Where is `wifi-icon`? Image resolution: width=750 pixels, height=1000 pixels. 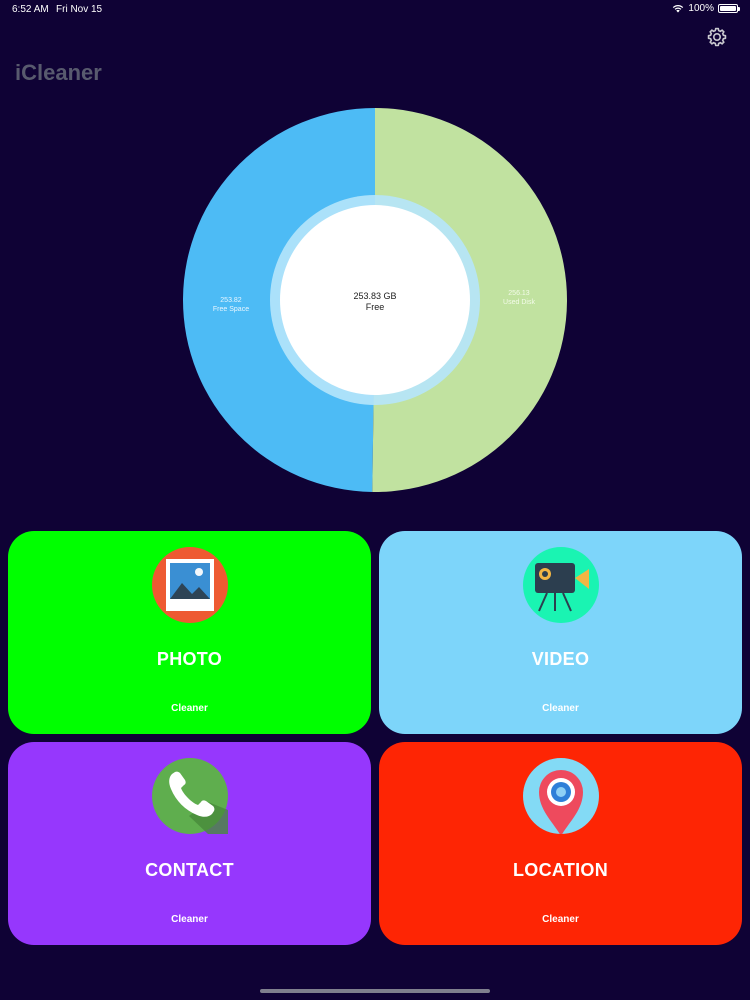 wifi-icon is located at coordinates (678, 8).